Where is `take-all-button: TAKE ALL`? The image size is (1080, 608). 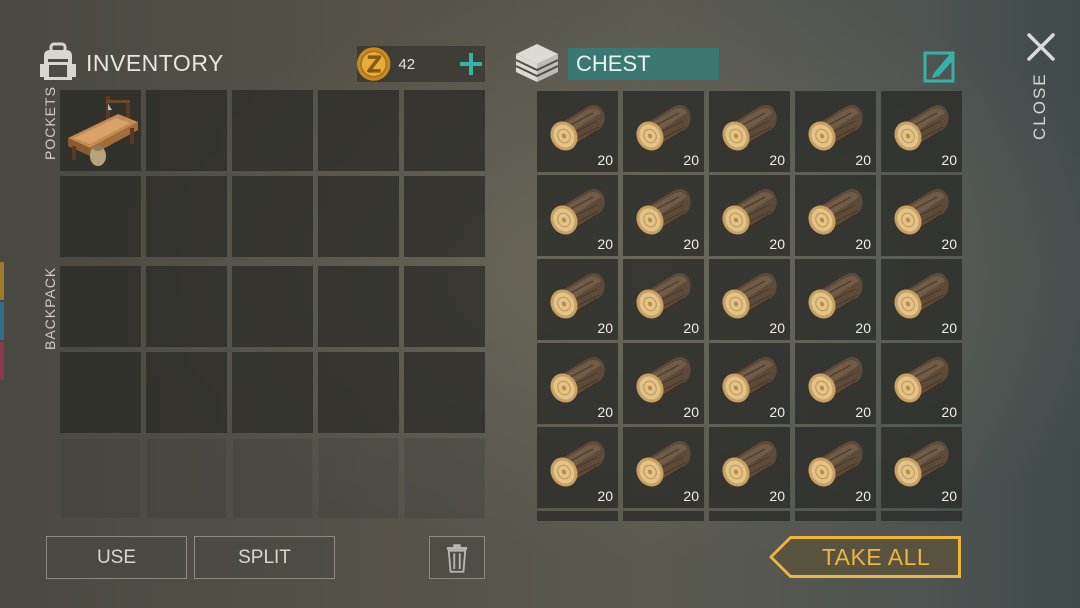 take-all-button: TAKE ALL is located at coordinates (865, 557).